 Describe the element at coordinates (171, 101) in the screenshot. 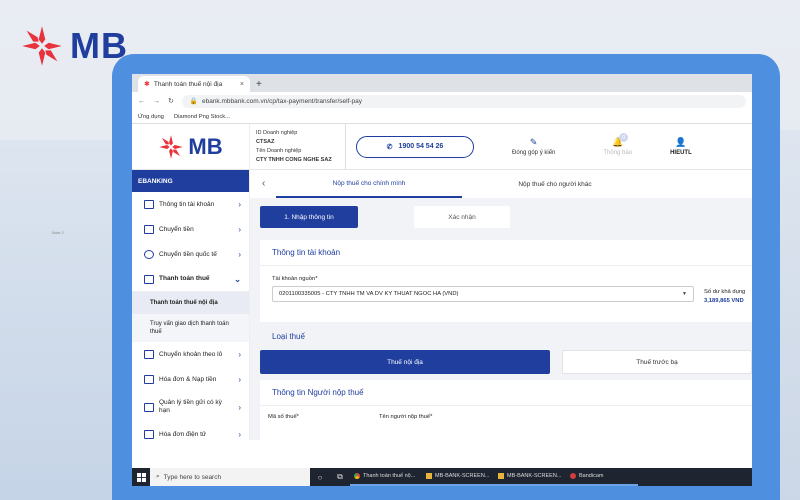

I see `reload-icon: ↻` at that location.